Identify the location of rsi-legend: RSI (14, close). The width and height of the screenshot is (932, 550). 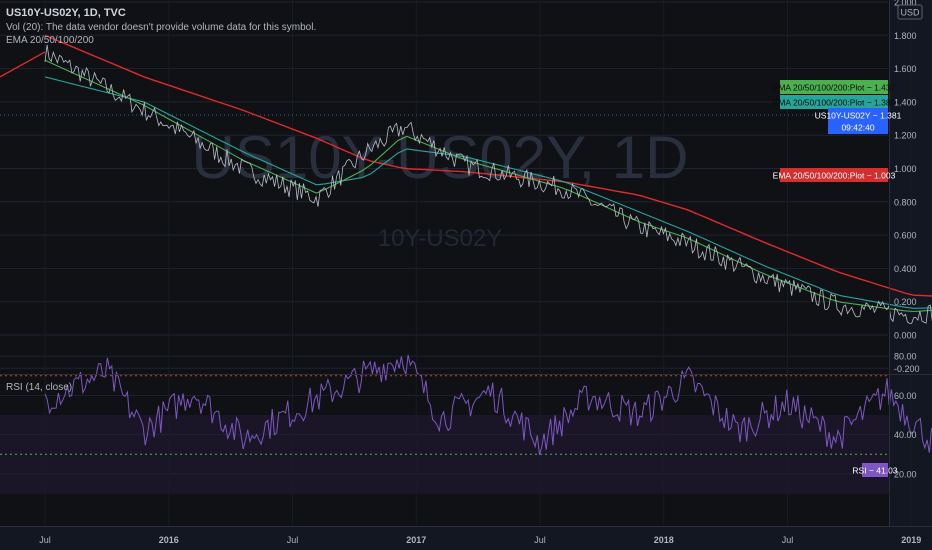
(39, 387).